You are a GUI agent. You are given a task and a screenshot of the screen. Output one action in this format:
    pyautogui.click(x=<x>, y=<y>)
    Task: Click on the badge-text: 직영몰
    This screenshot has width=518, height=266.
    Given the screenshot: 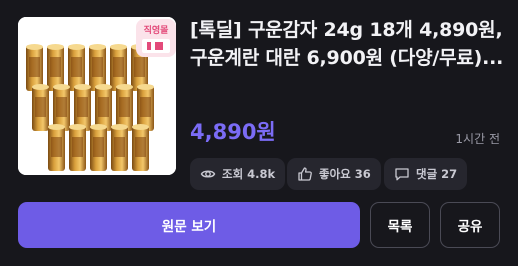 What is the action you would take?
    pyautogui.click(x=156, y=30)
    